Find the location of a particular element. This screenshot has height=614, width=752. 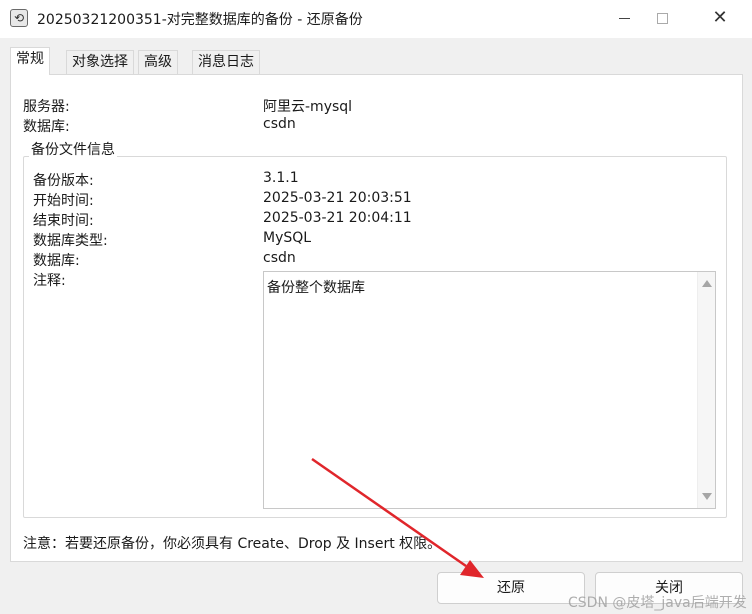

maximize-button is located at coordinates (662, 19).